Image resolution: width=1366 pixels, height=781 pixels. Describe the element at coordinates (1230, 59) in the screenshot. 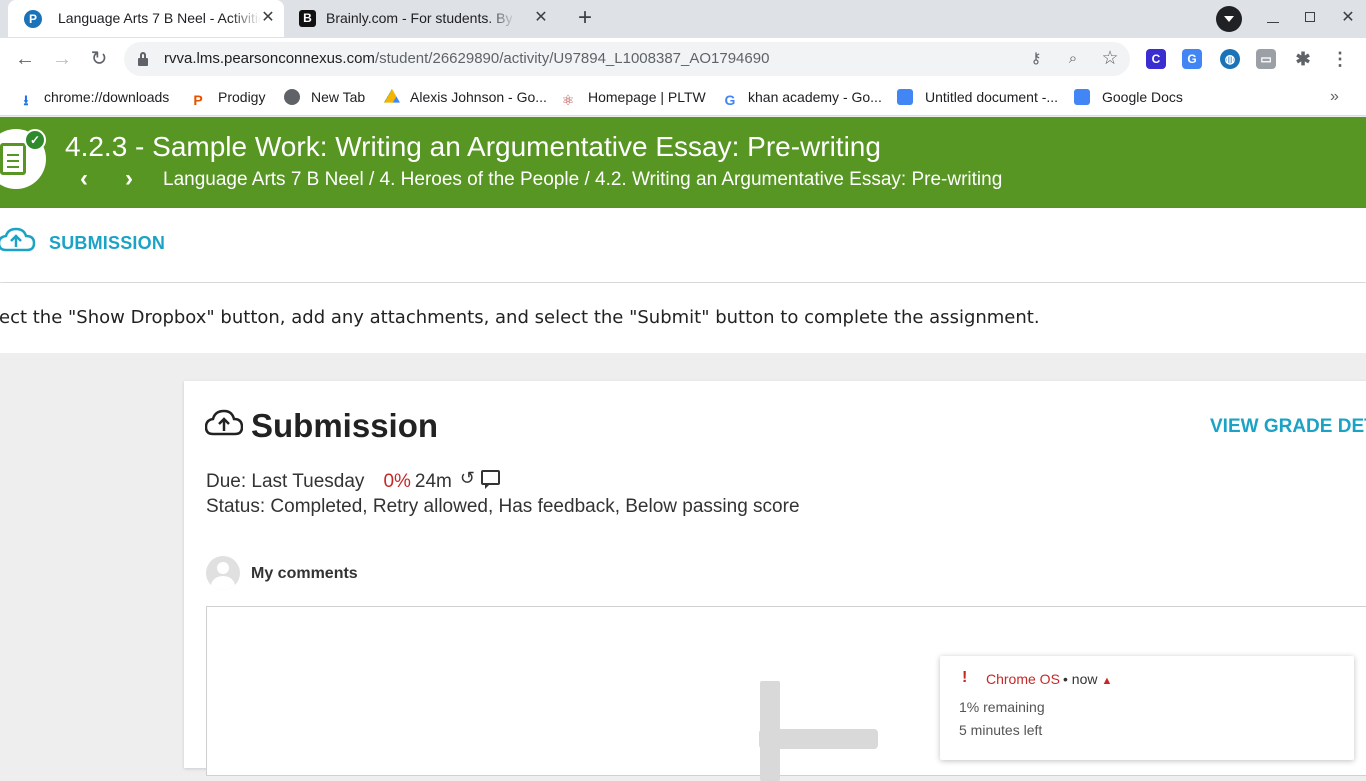

I see `globe-extension-icon: ◍` at that location.